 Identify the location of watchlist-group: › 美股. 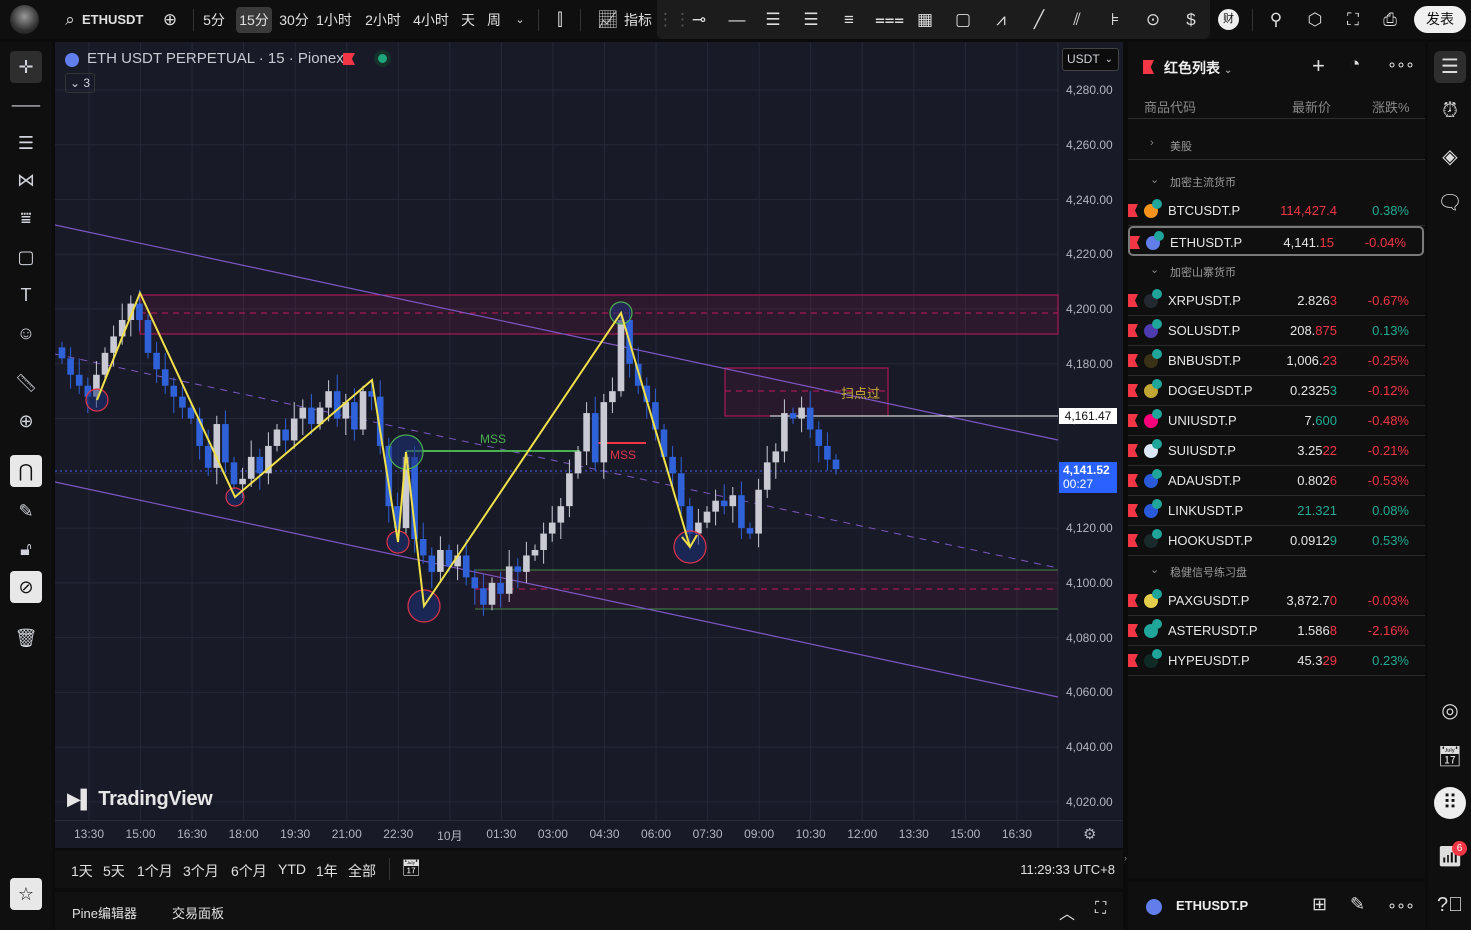
(1276, 145).